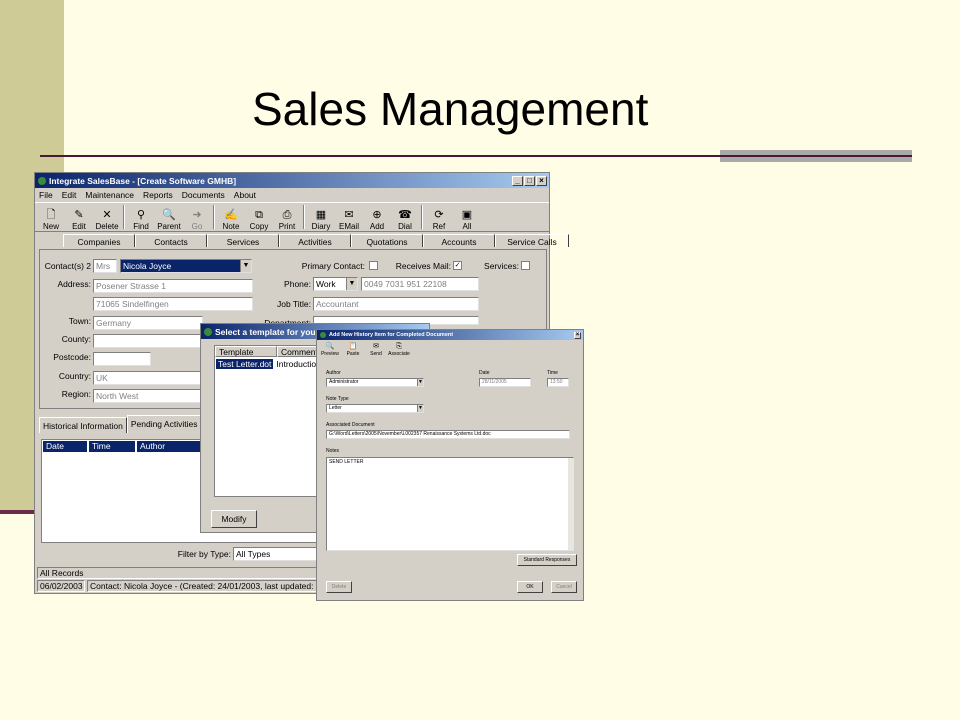  I want to click on ok-button: OK, so click(530, 587).